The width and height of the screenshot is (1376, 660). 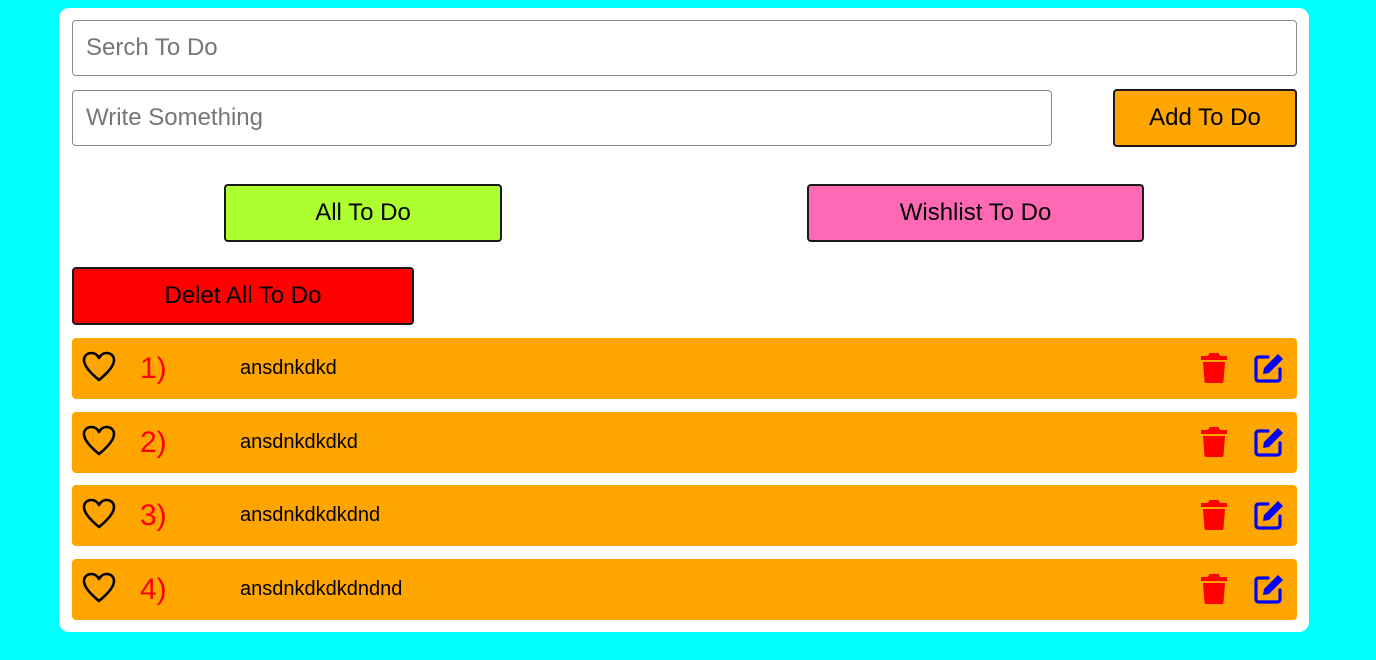 What do you see at coordinates (310, 515) in the screenshot?
I see `todo-text: ansdnkdkdkdnd` at bounding box center [310, 515].